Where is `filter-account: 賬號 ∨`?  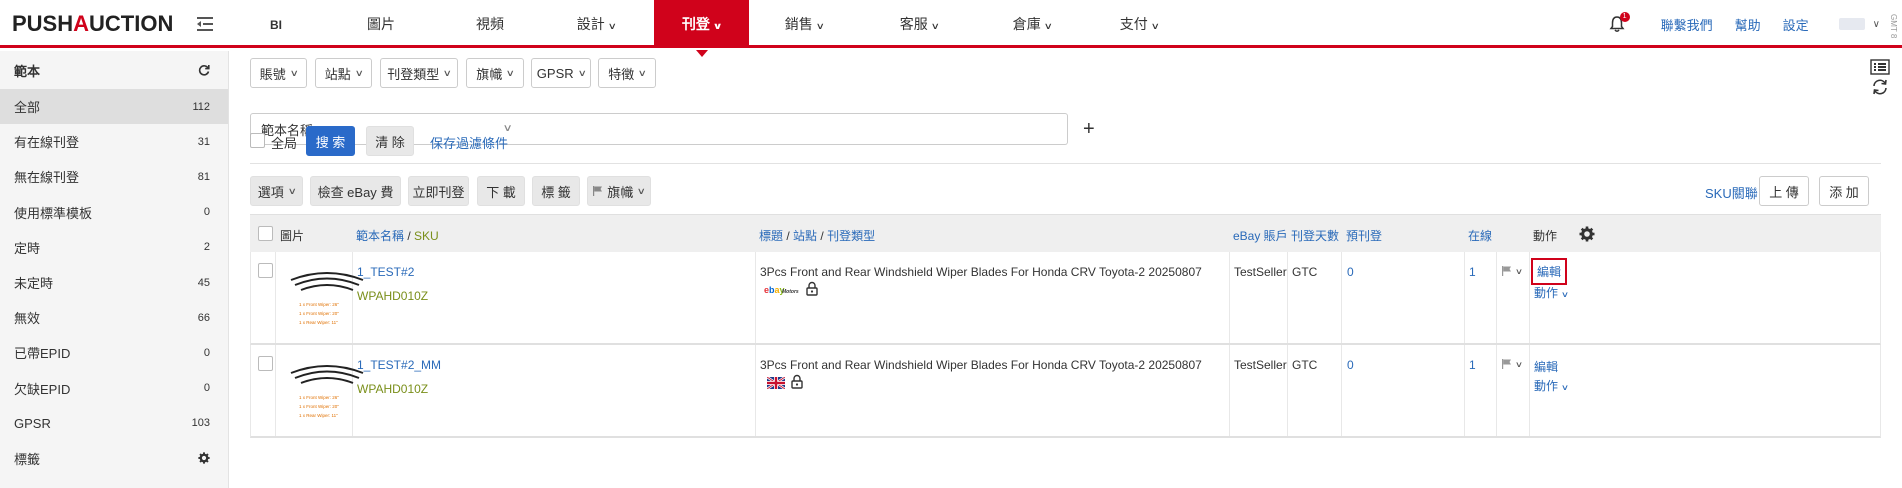 filter-account: 賬號 ∨ is located at coordinates (278, 73).